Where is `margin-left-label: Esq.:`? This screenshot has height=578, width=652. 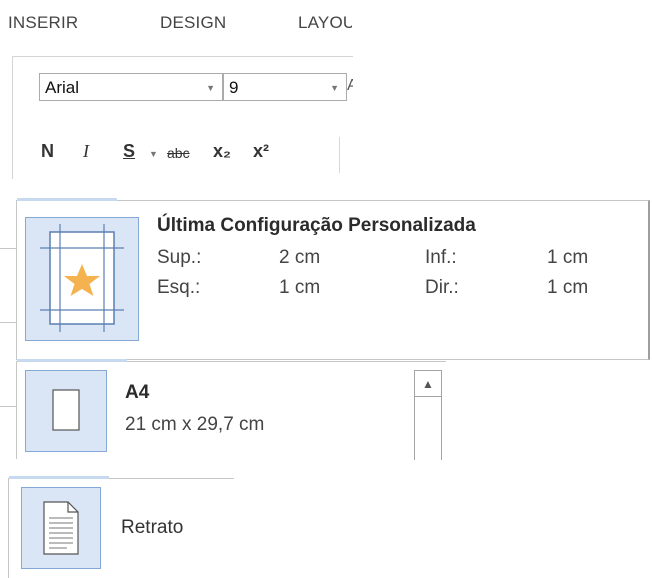
margin-left-label: Esq.: is located at coordinates (179, 287).